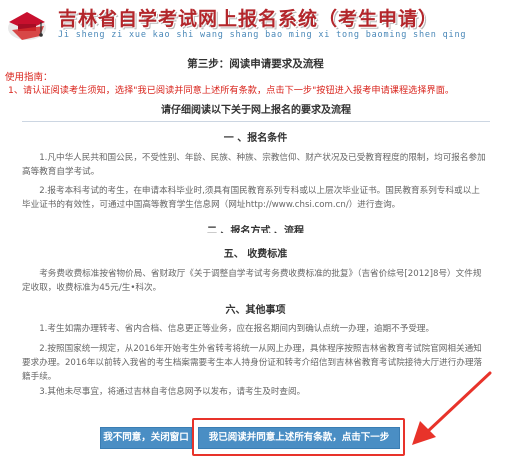  What do you see at coordinates (255, 310) in the screenshot?
I see `section-title-other-matters: 六、其他事项` at bounding box center [255, 310].